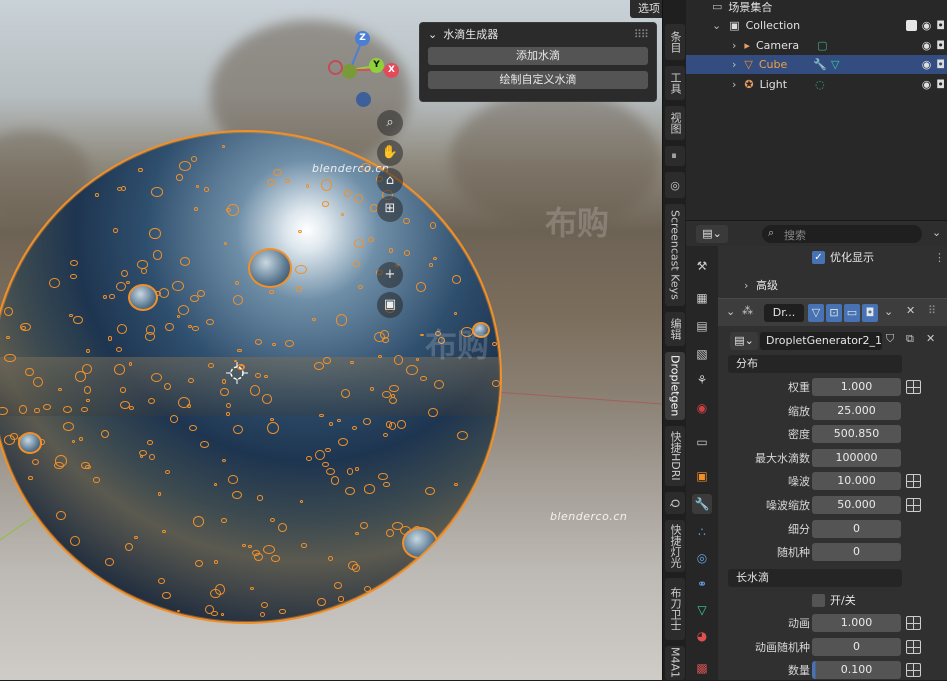  I want to click on tab-edit: 编辑, so click(675, 329).